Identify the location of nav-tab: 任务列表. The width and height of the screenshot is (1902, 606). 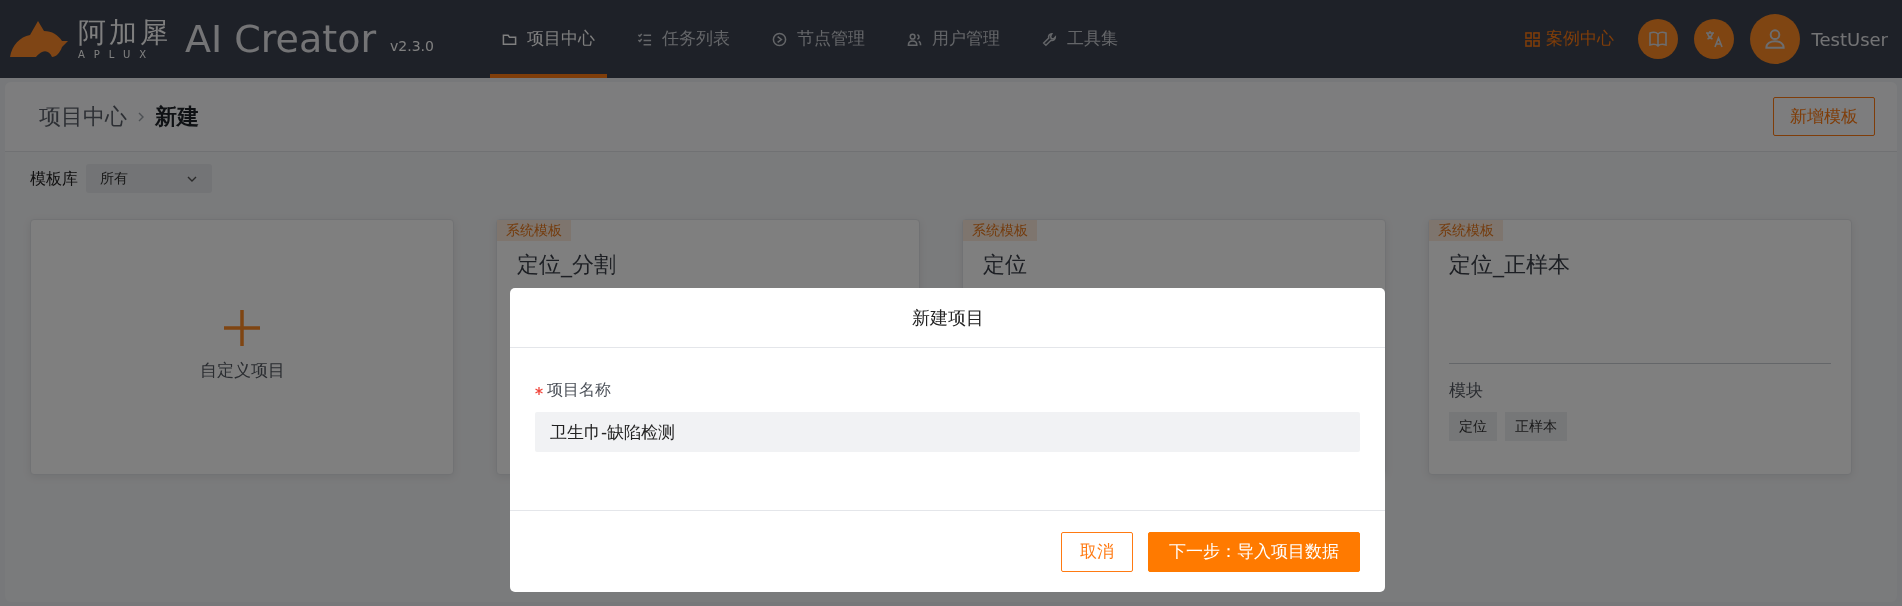
(683, 39).